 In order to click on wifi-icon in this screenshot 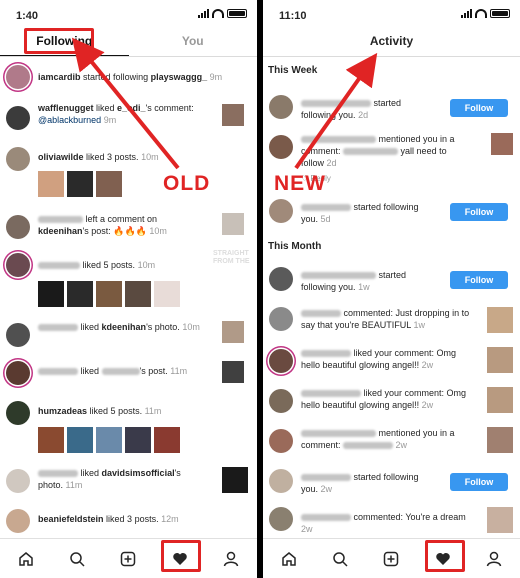, I will do `click(218, 13)`.